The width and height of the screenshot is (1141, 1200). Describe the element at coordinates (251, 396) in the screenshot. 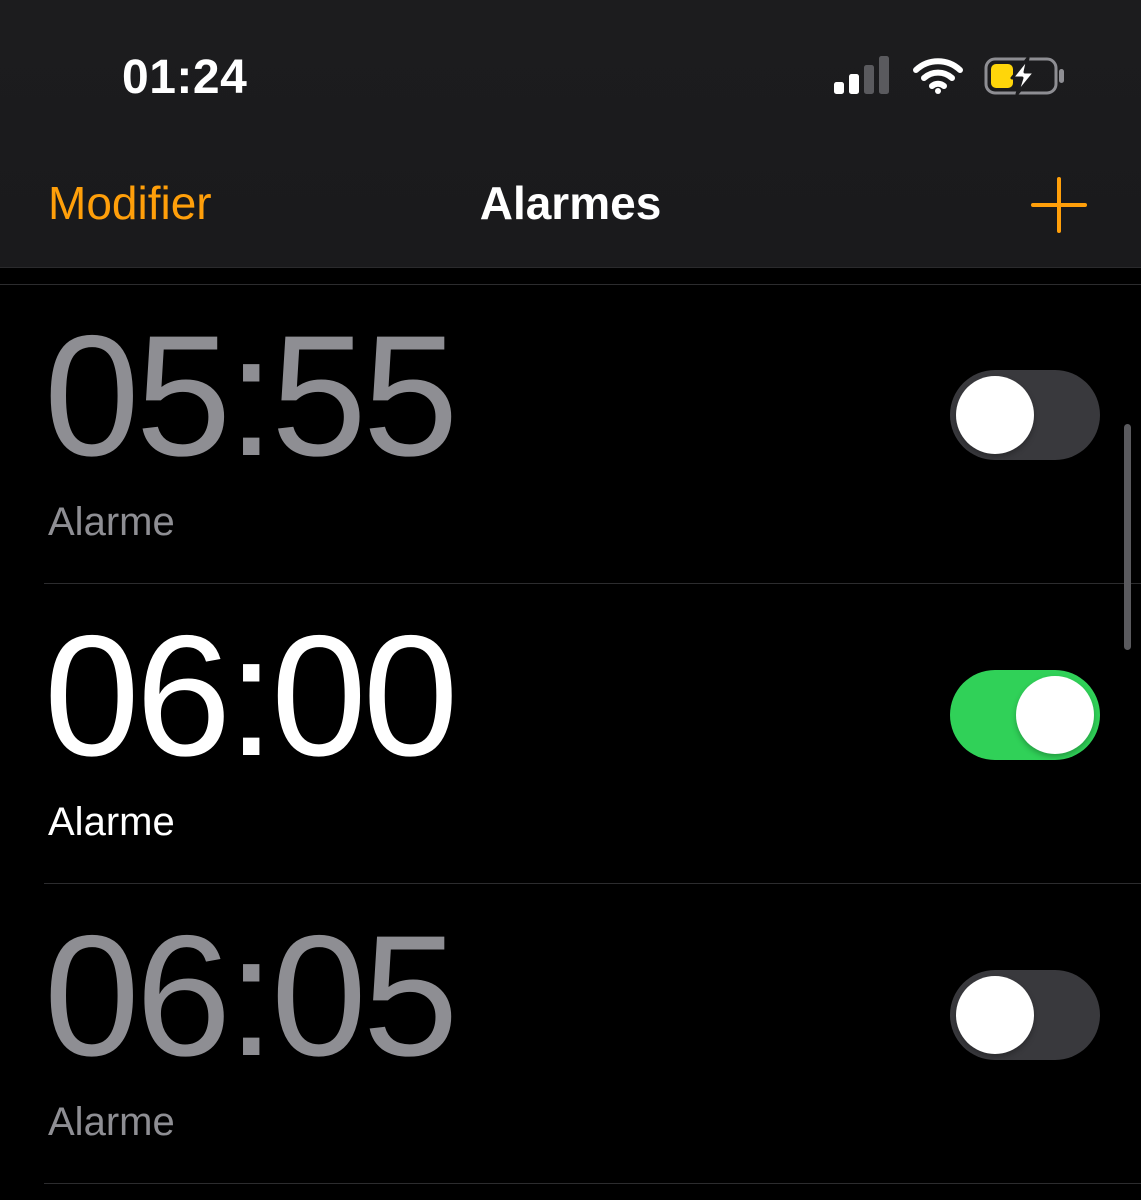

I see `alarm-time: 05:55` at that location.